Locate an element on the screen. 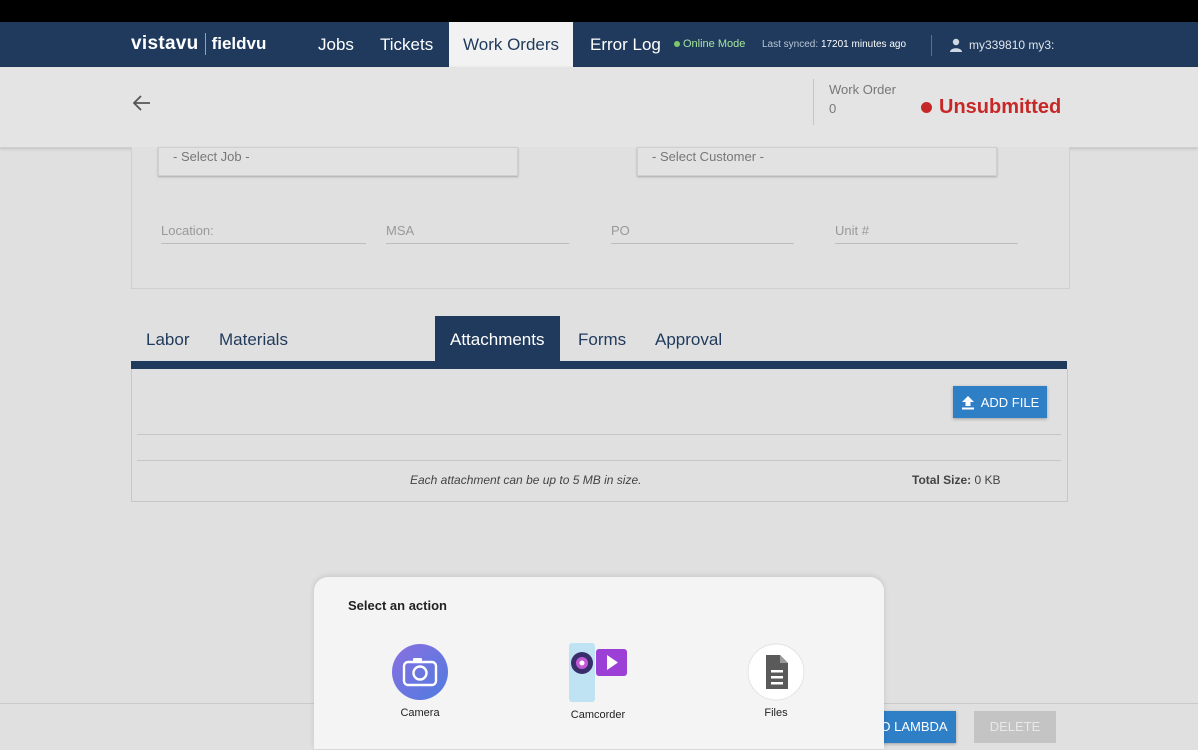 The image size is (1198, 750). tab-materials: Materials & Other Charges is located at coordinates (253, 379).